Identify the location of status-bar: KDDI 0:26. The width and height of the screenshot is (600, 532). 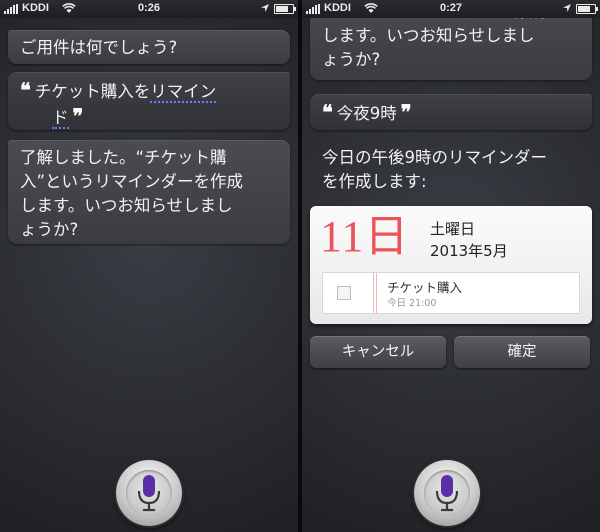
(149, 9).